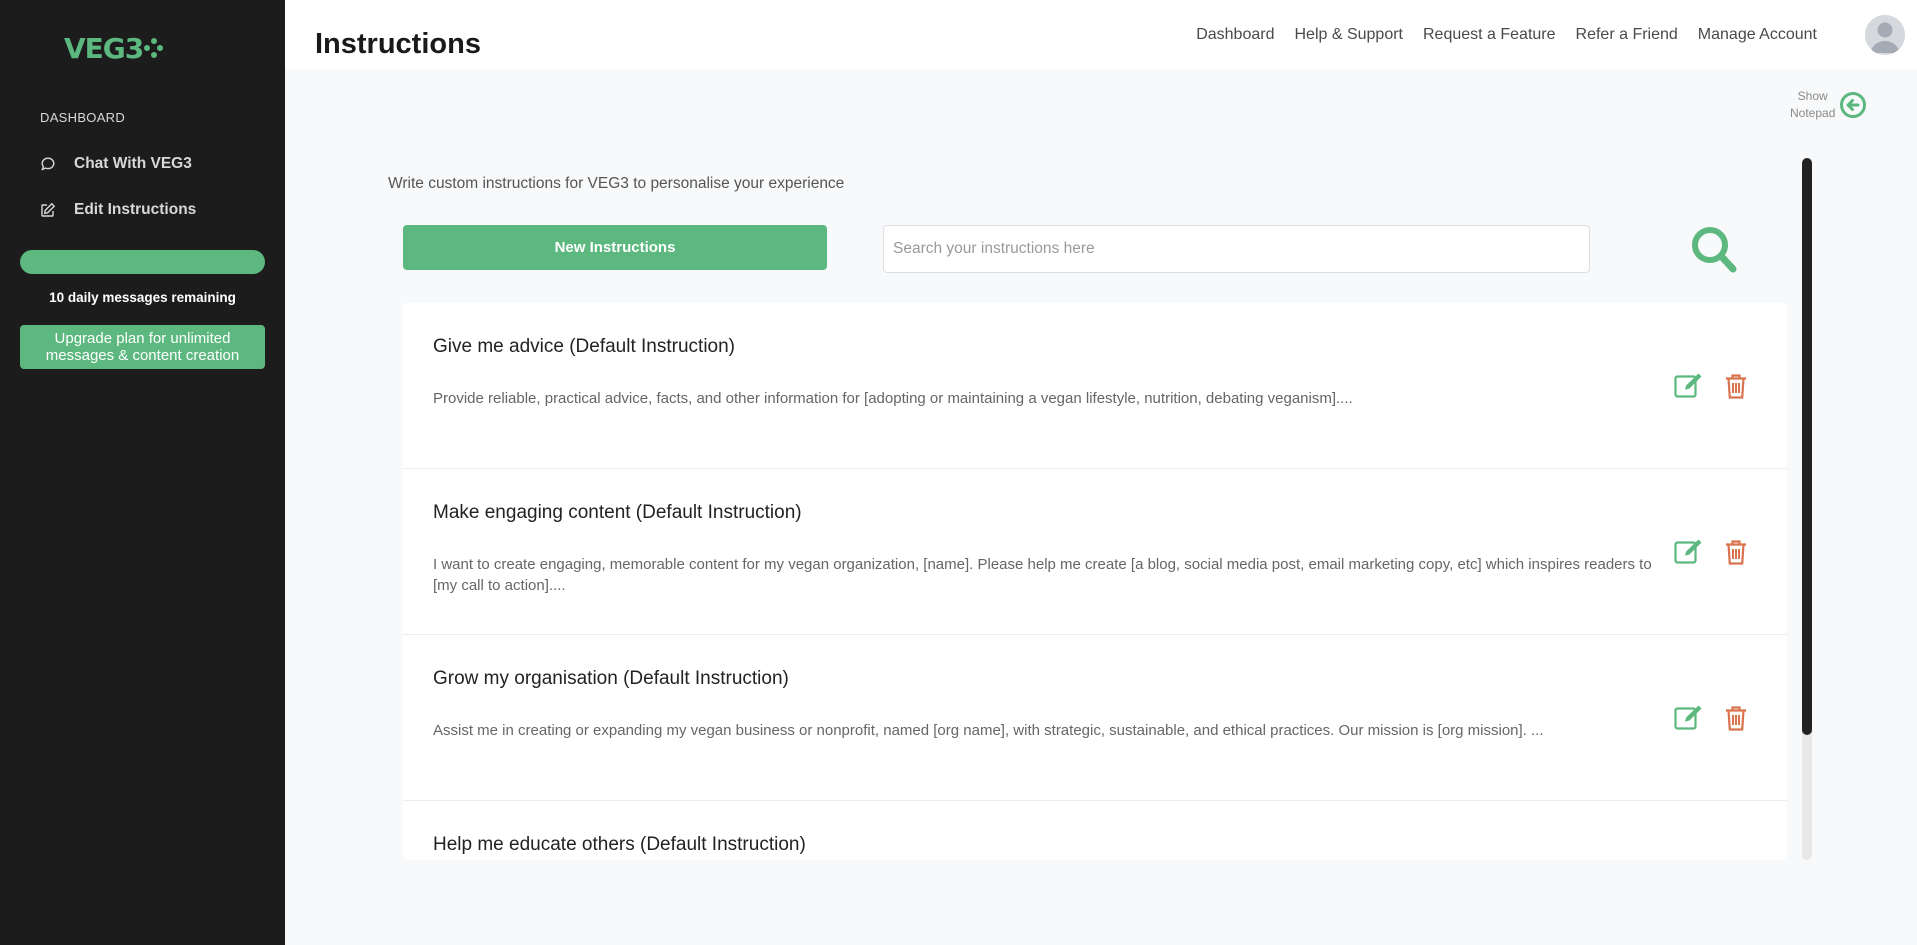 The width and height of the screenshot is (1917, 945). I want to click on instruction-list-scrollbar, so click(1807, 509).